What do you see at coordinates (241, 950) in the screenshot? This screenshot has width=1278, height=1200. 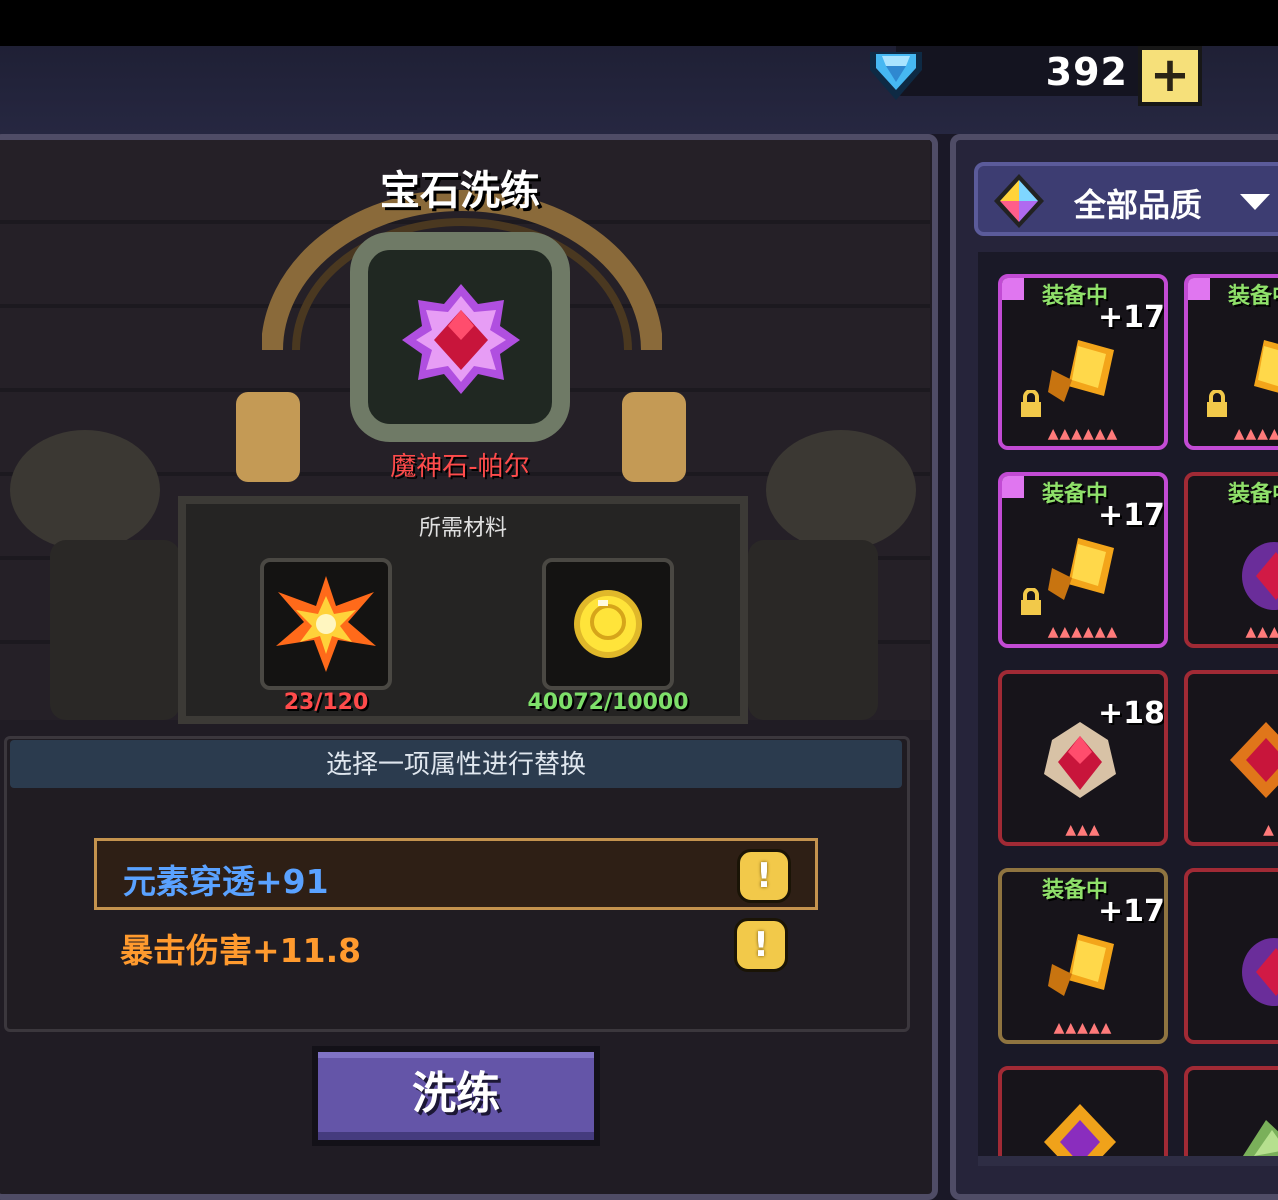 I see `attribute-label: 暴击伤害+11.8` at bounding box center [241, 950].